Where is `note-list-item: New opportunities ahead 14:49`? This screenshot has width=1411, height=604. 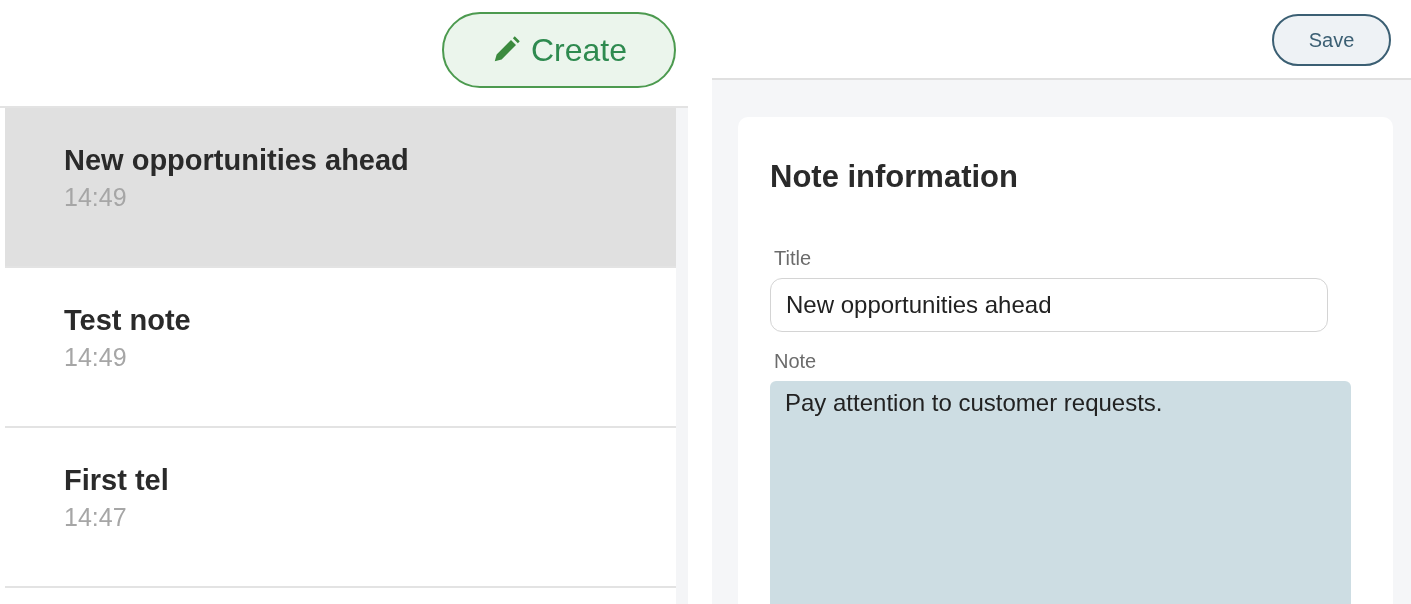 note-list-item: New opportunities ahead 14:49 is located at coordinates (340, 188).